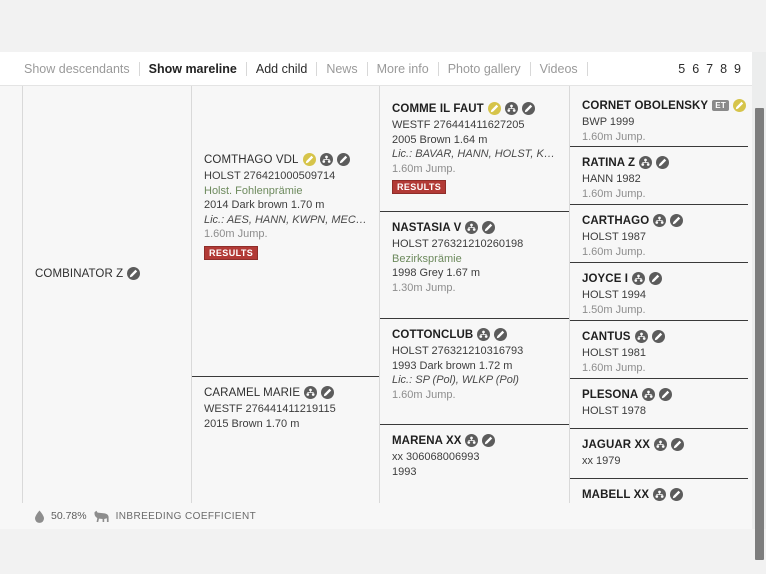 The height and width of the screenshot is (574, 766). What do you see at coordinates (659, 291) in the screenshot?
I see `pedigree-cell: JOYCE I HOLST 1994 1.50m Jump.` at bounding box center [659, 291].